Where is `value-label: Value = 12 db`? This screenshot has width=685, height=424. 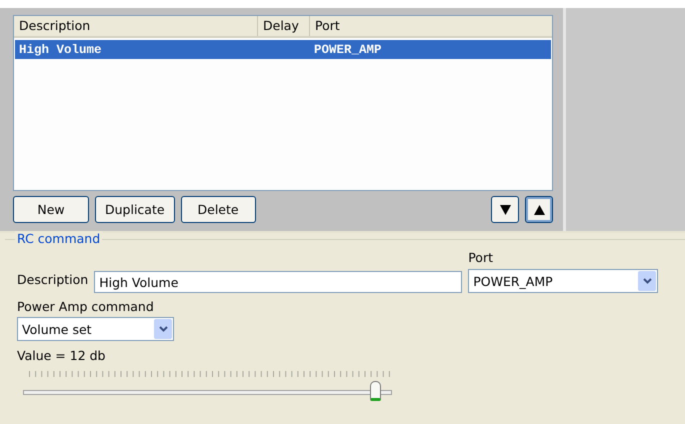
value-label: Value = 12 db is located at coordinates (61, 355).